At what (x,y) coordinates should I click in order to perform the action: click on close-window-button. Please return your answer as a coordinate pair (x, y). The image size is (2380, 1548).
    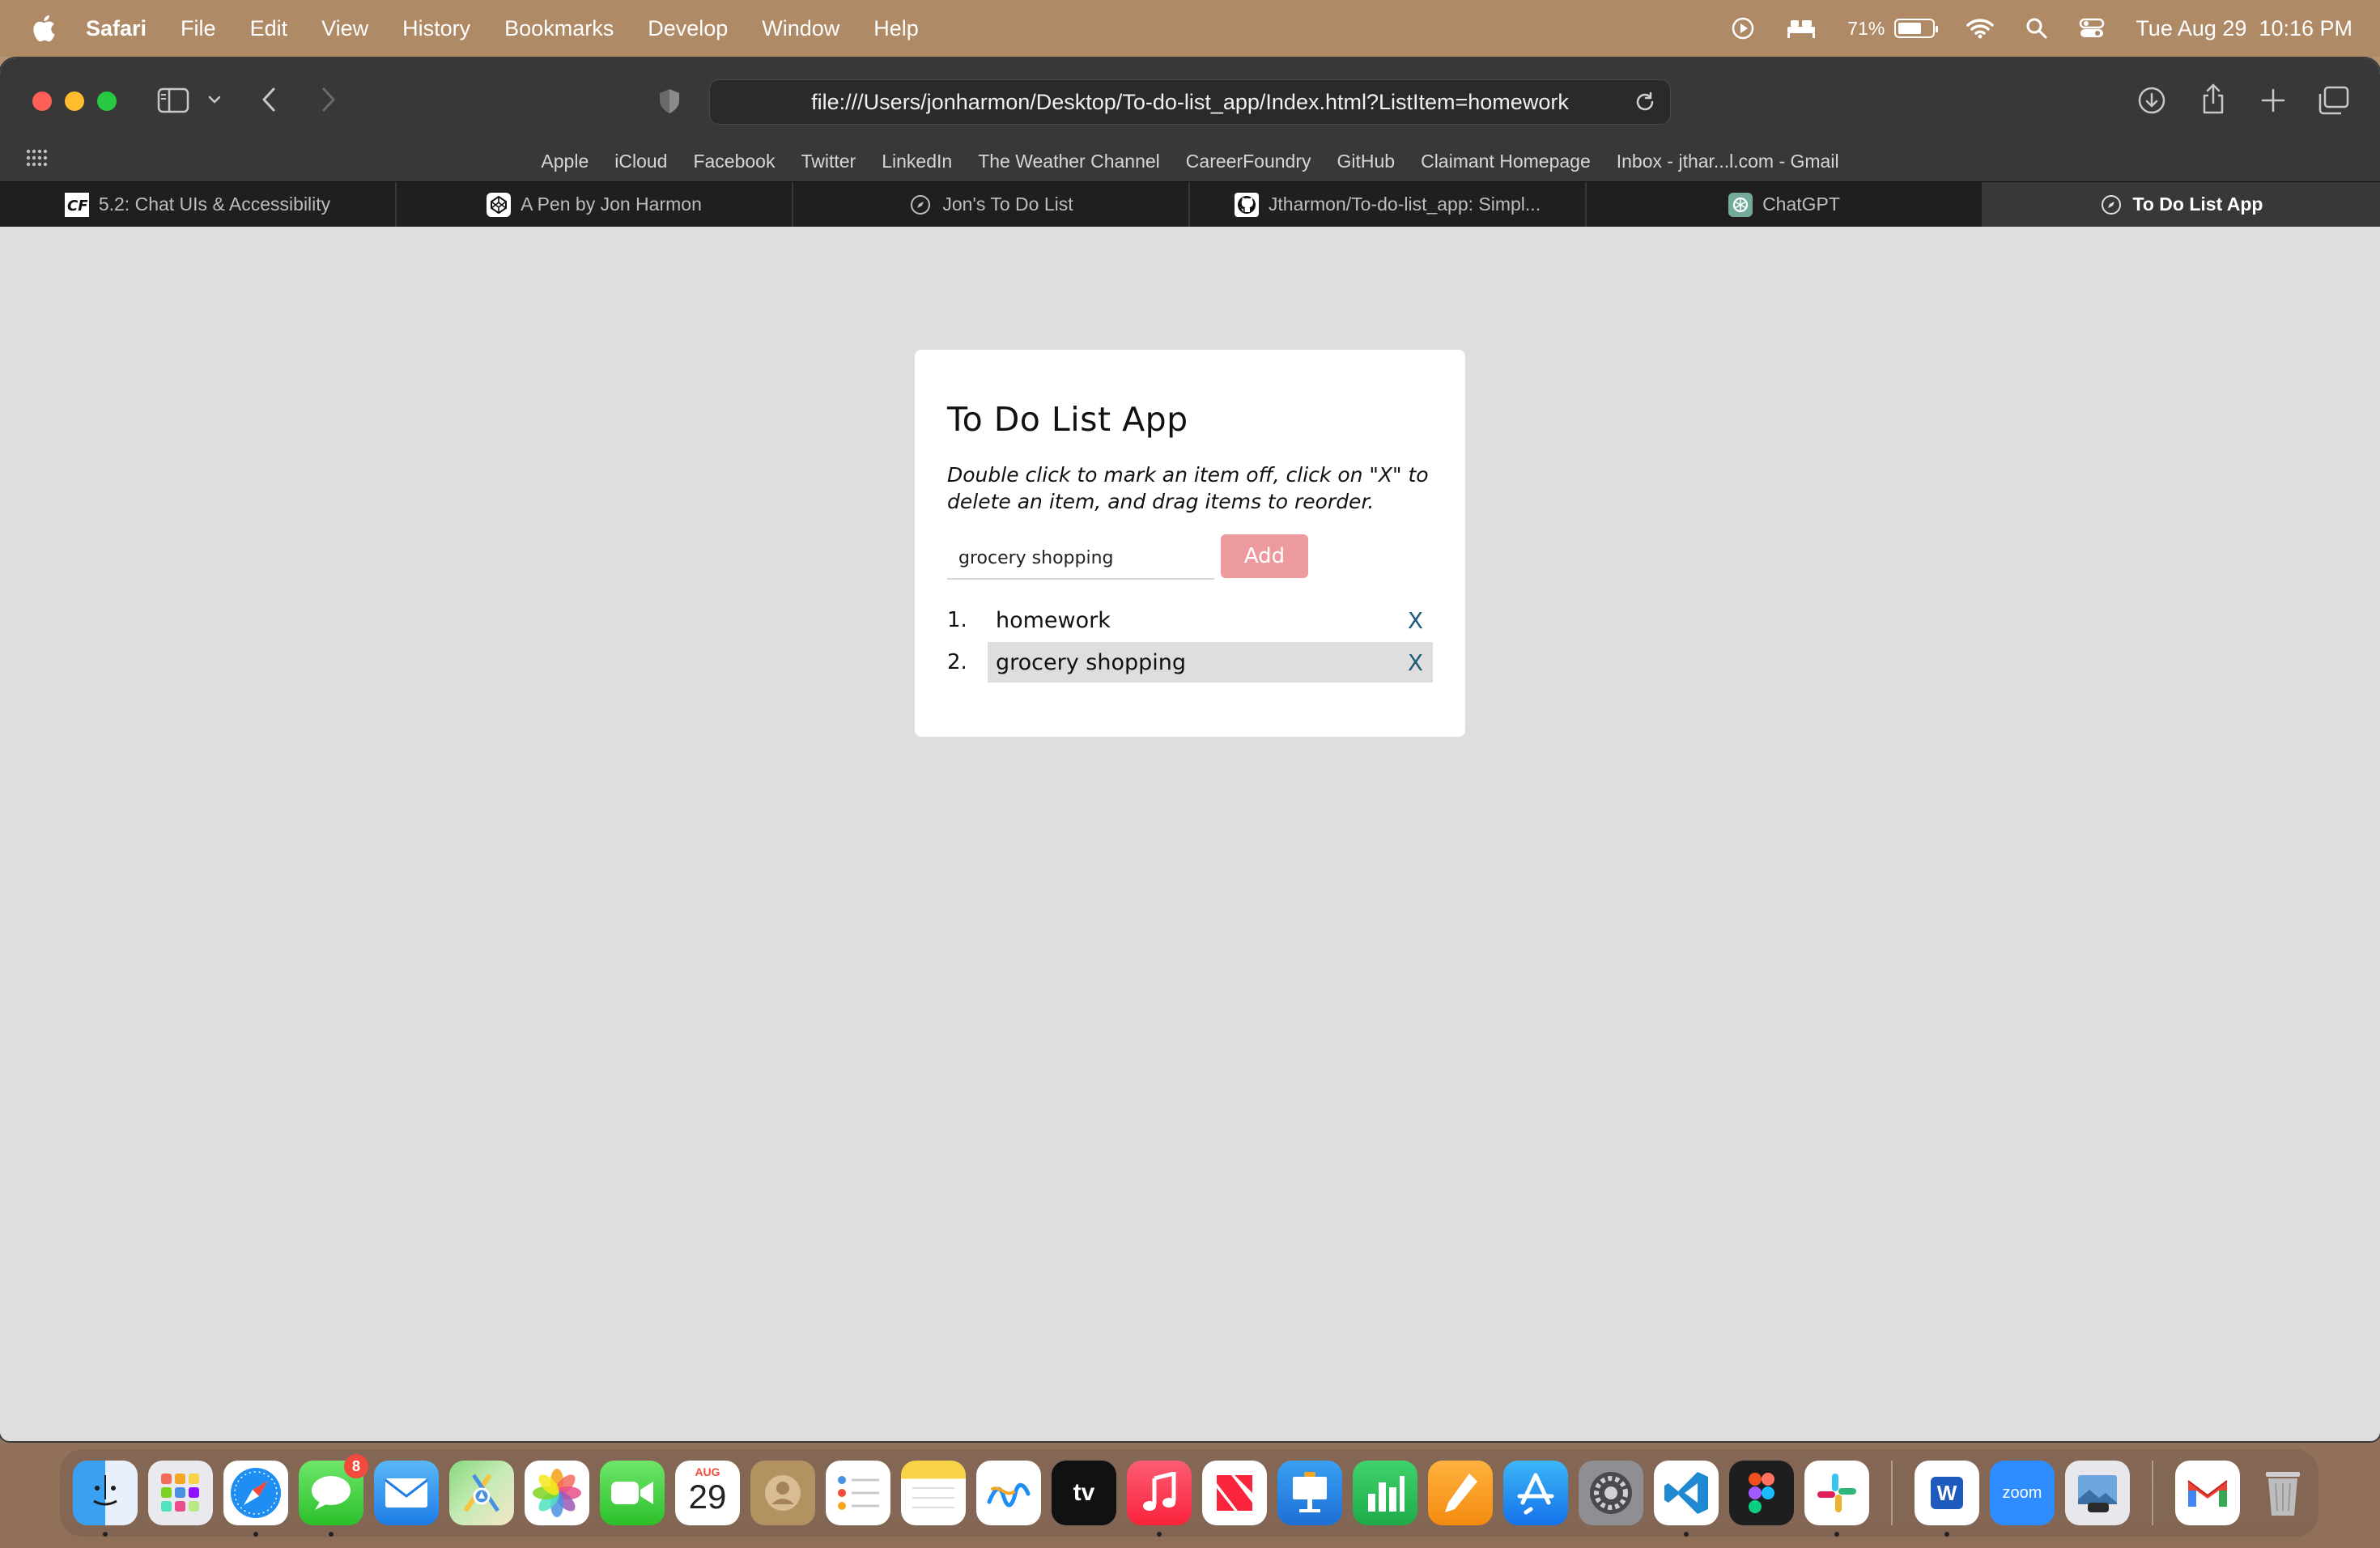
    Looking at the image, I should click on (42, 101).